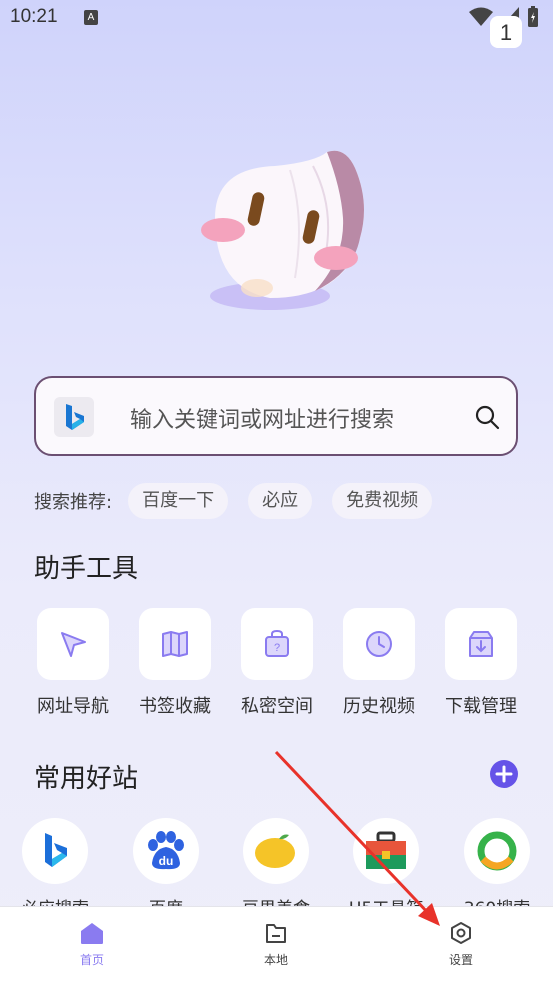 The width and height of the screenshot is (553, 984). What do you see at coordinates (243, 501) in the screenshot?
I see `search-suggestions: 搜索推荐: 百度一下 必应 免费视频` at bounding box center [243, 501].